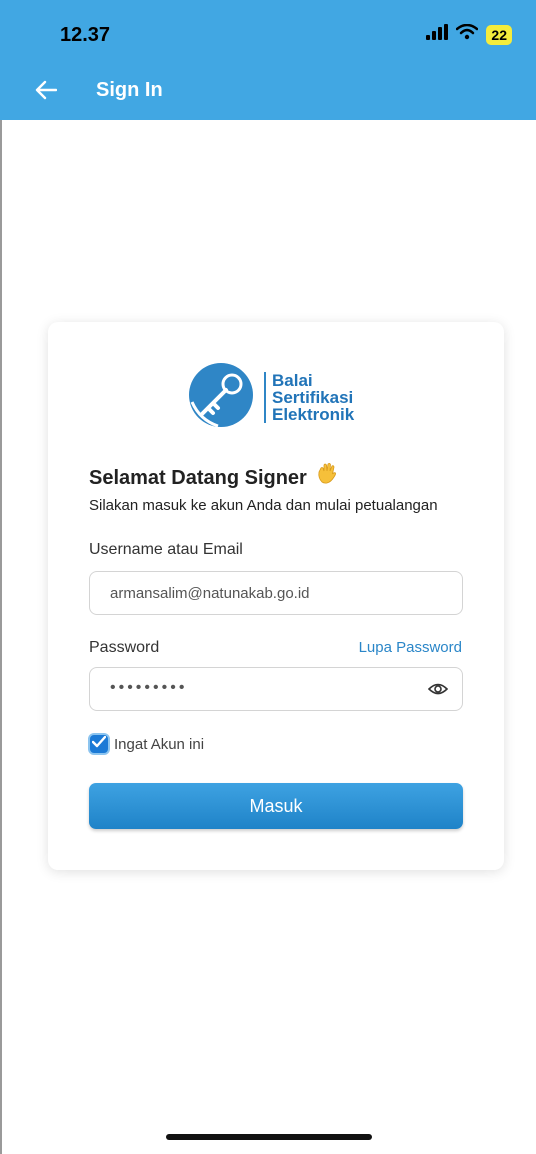 Image resolution: width=536 pixels, height=1154 pixels. Describe the element at coordinates (276, 806) in the screenshot. I see `login-button: Masuk` at that location.